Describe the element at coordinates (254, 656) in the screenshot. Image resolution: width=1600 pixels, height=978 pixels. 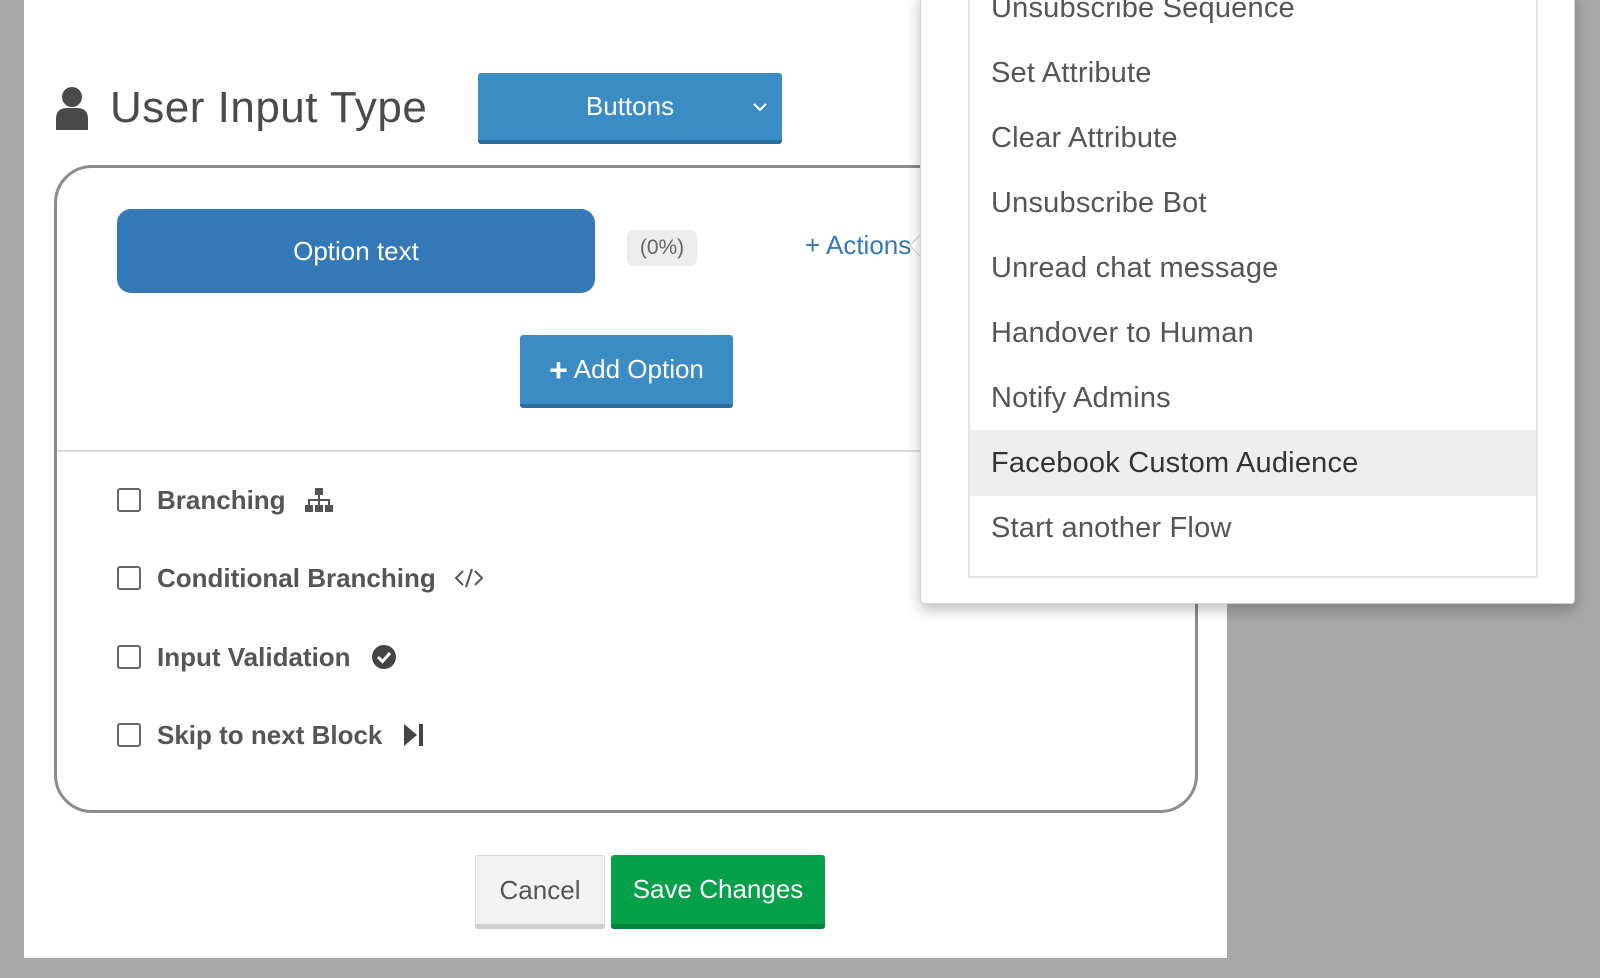
I see `input-validation-label: Input Validation` at that location.